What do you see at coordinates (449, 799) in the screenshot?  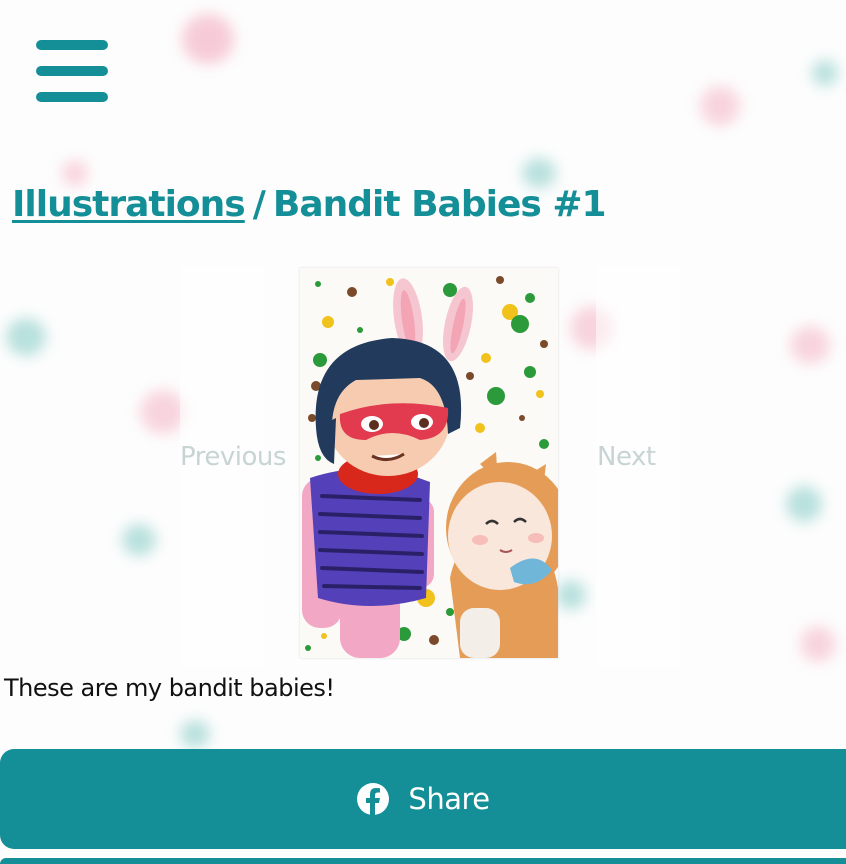 I see `share-button-label: Share` at bounding box center [449, 799].